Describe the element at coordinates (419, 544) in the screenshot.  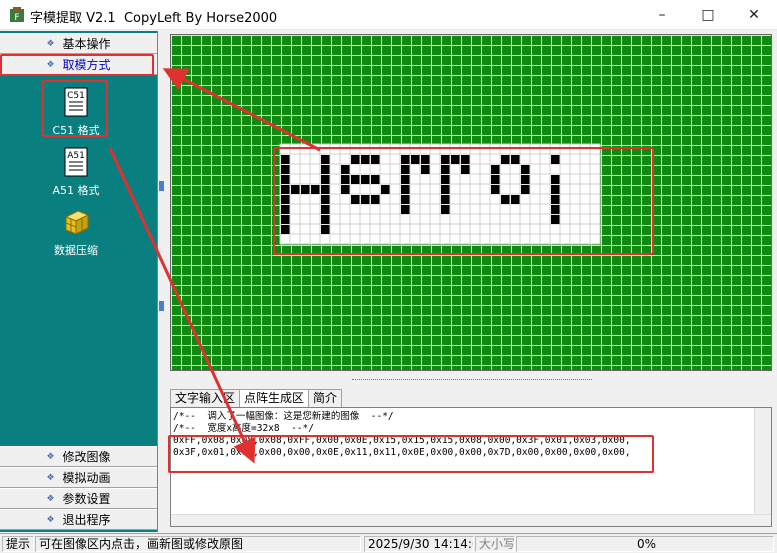
I see `status-datetime: 2025/9/30 14:14:09` at that location.